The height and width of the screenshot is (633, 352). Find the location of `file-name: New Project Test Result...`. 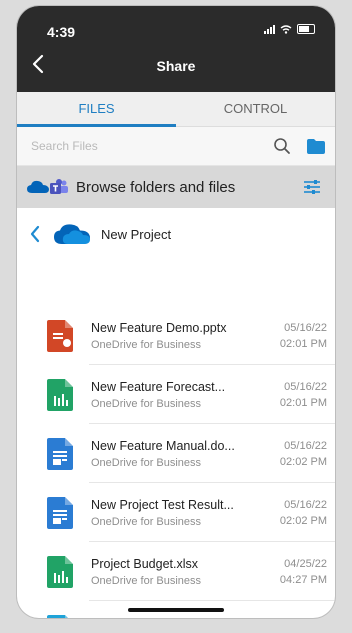

file-name: New Project Test Result... is located at coordinates (162, 504).